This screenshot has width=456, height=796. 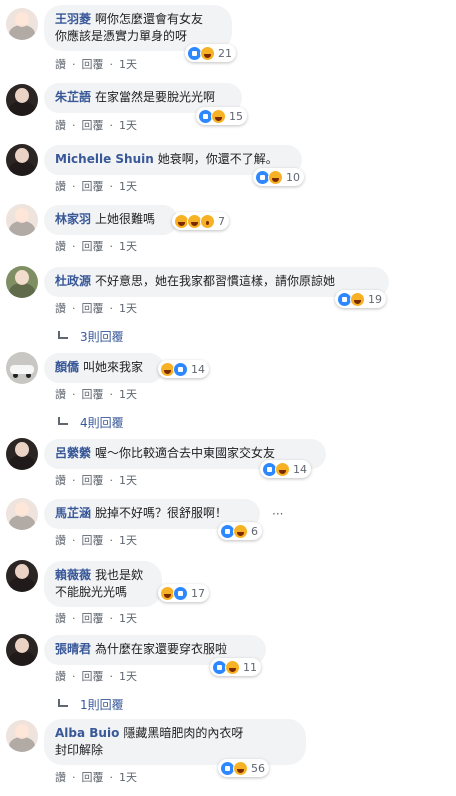 I want to click on comment-text: 在家當然是要脫光光啊, so click(x=155, y=97).